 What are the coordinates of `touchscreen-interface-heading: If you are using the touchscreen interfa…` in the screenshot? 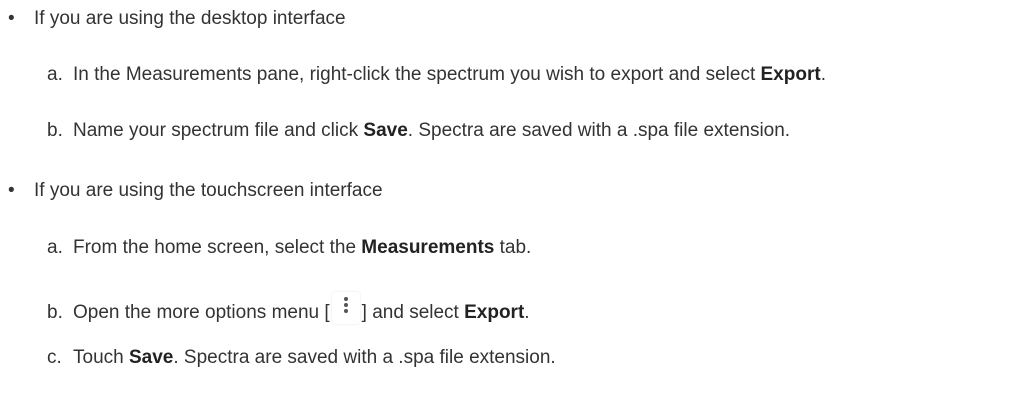 It's located at (208, 190).